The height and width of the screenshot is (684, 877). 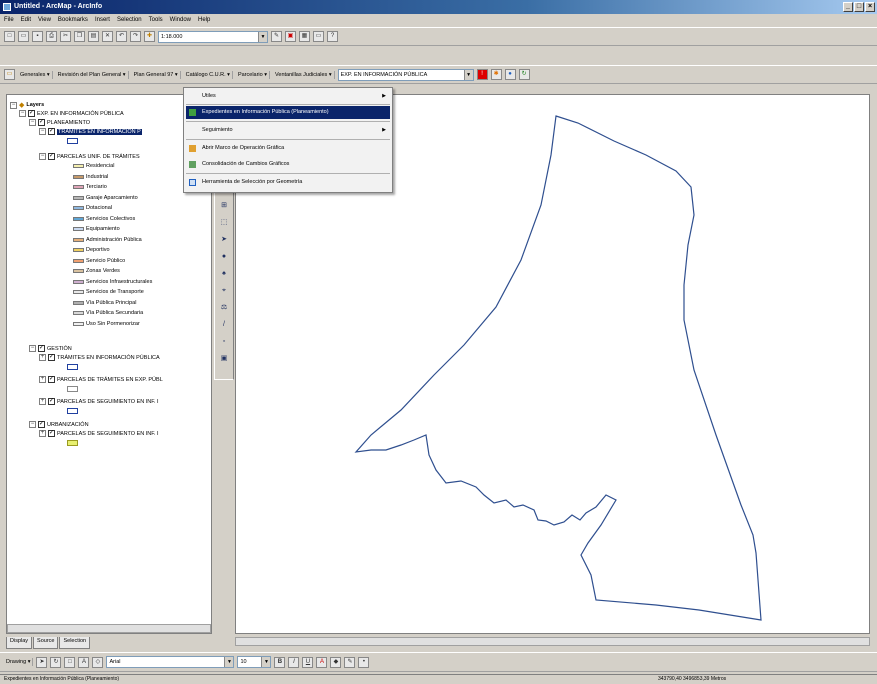 What do you see at coordinates (103, 271) in the screenshot?
I see `legend-label: Zonas Verdes` at bounding box center [103, 271].